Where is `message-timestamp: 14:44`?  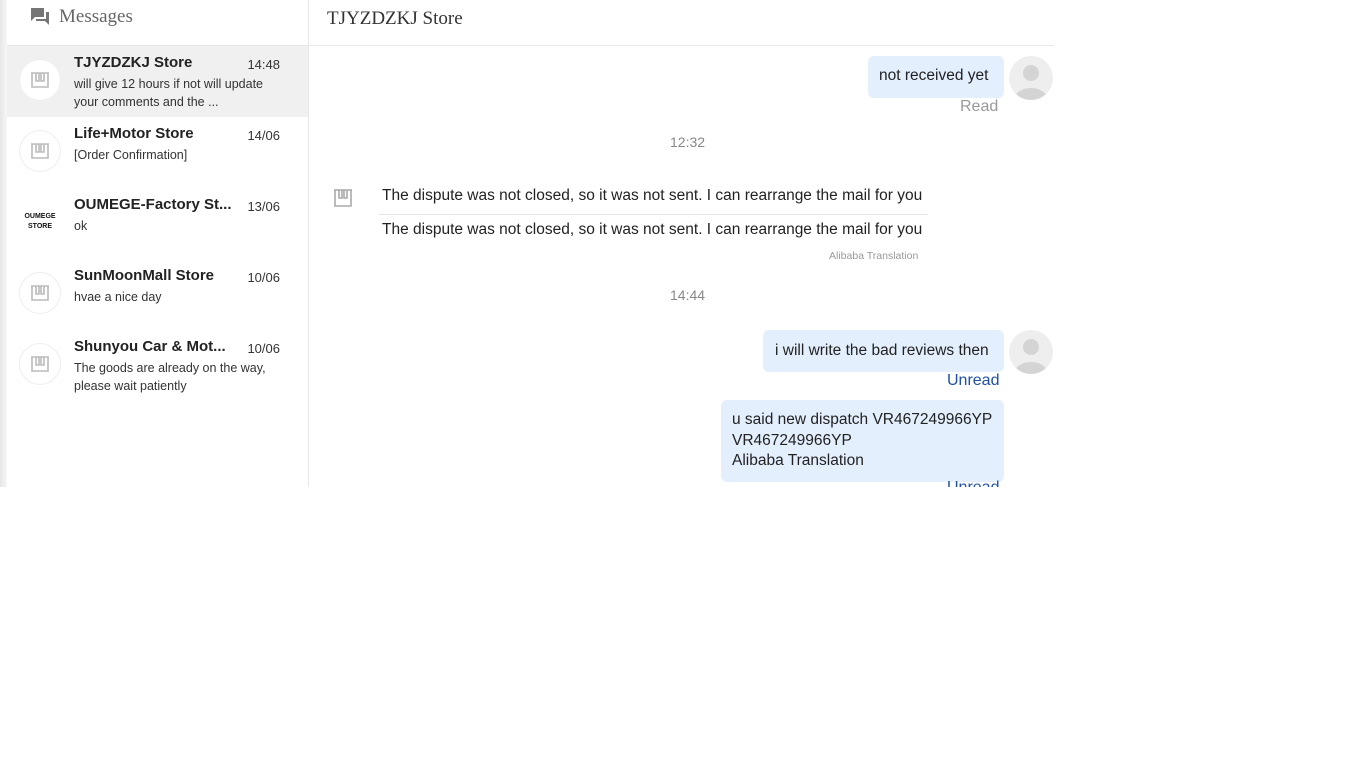 message-timestamp: 14:44 is located at coordinates (688, 295).